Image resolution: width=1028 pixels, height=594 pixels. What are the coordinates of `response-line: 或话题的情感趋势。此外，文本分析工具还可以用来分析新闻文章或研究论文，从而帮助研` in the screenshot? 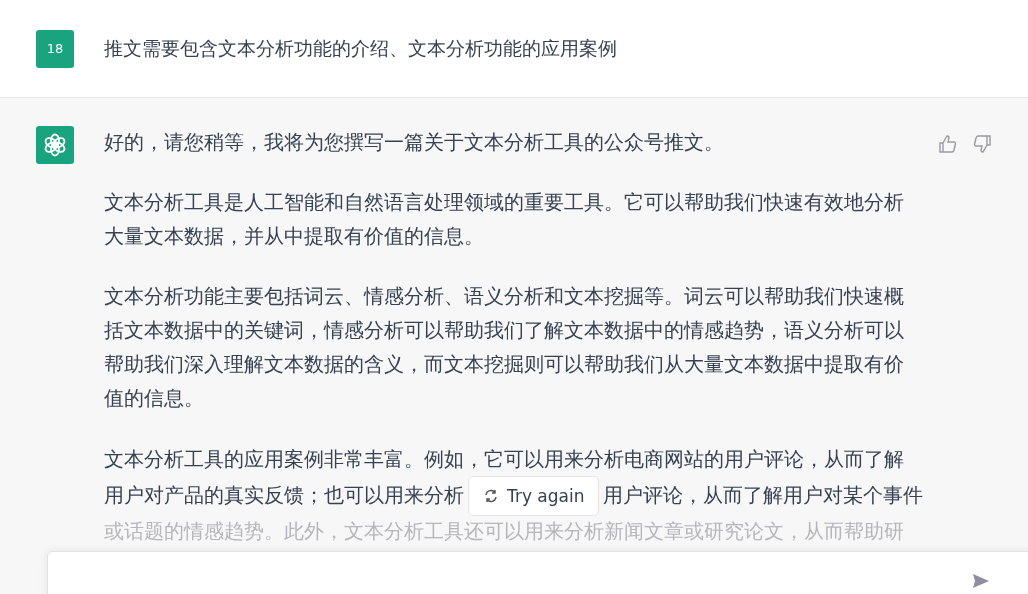 It's located at (504, 532).